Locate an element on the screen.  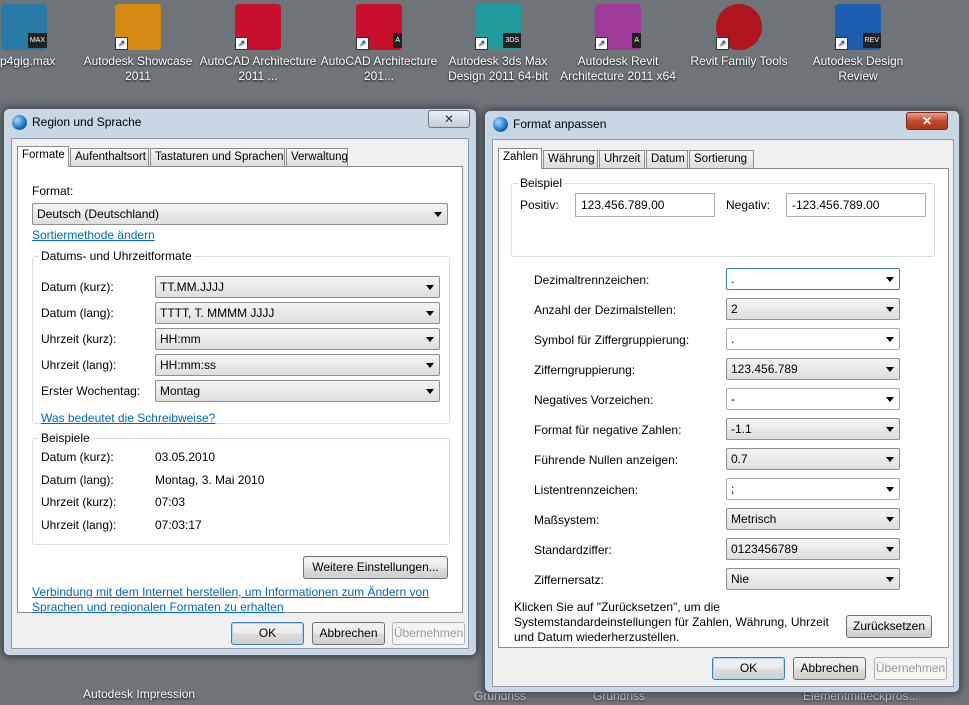
group-title: Datums- und Uhrzeitformate is located at coordinates (116, 256).